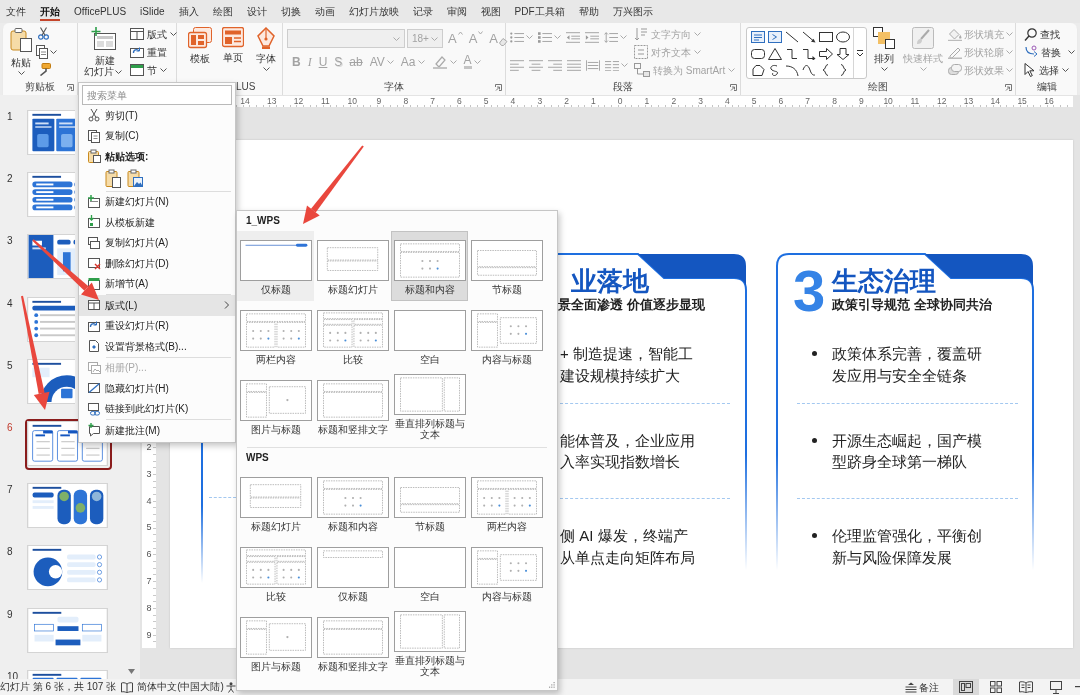 This screenshot has height=695, width=1080. What do you see at coordinates (588, 11) in the screenshot?
I see `ribbon-tab: 帮助` at bounding box center [588, 11].